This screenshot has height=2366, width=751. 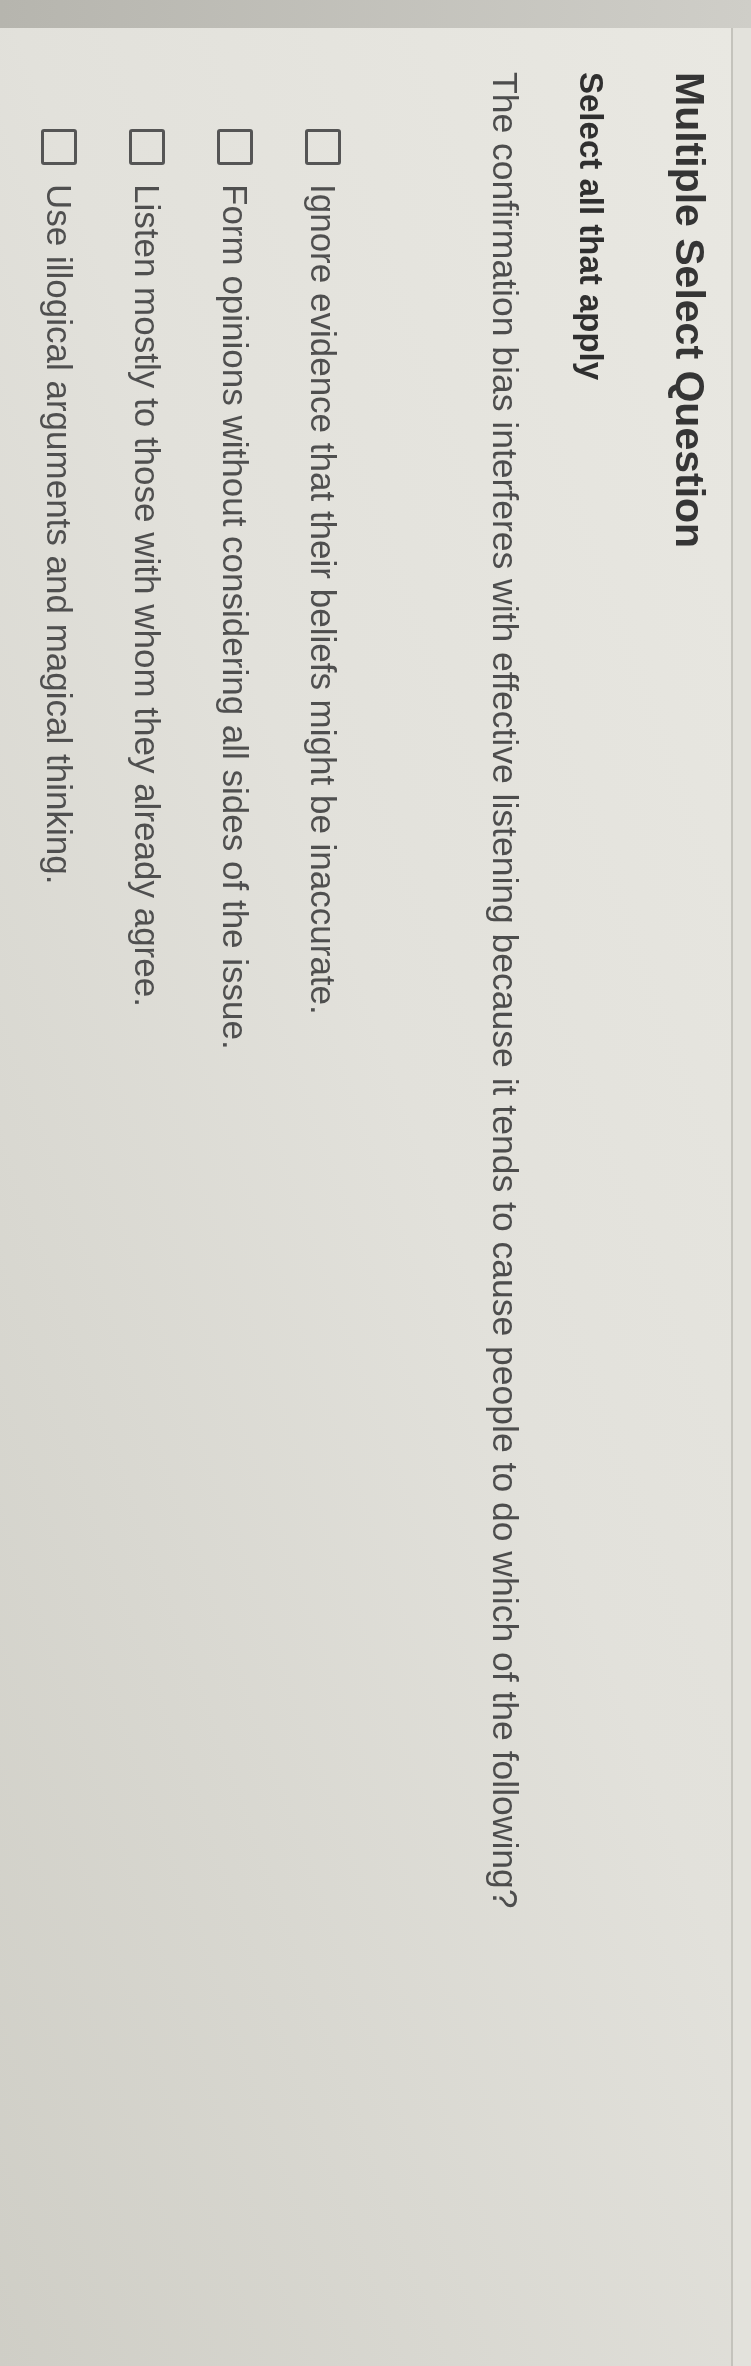 I want to click on option-label: Listen mostly to those with whom they already agree., so click(x=146, y=595).